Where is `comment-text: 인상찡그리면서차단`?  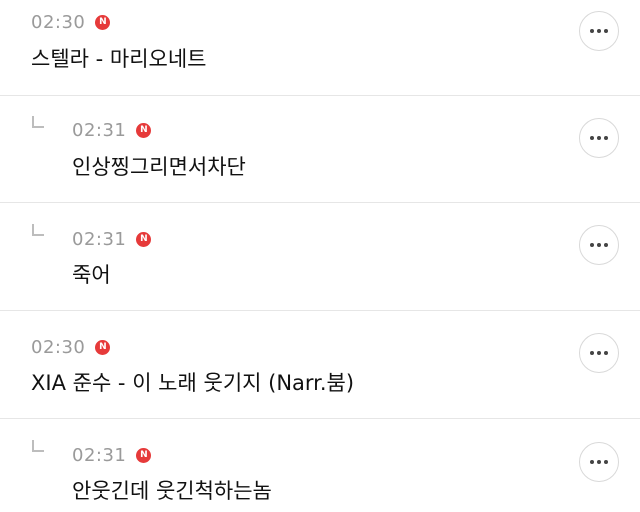
comment-text: 인상찡그리면서차단 is located at coordinates (159, 167).